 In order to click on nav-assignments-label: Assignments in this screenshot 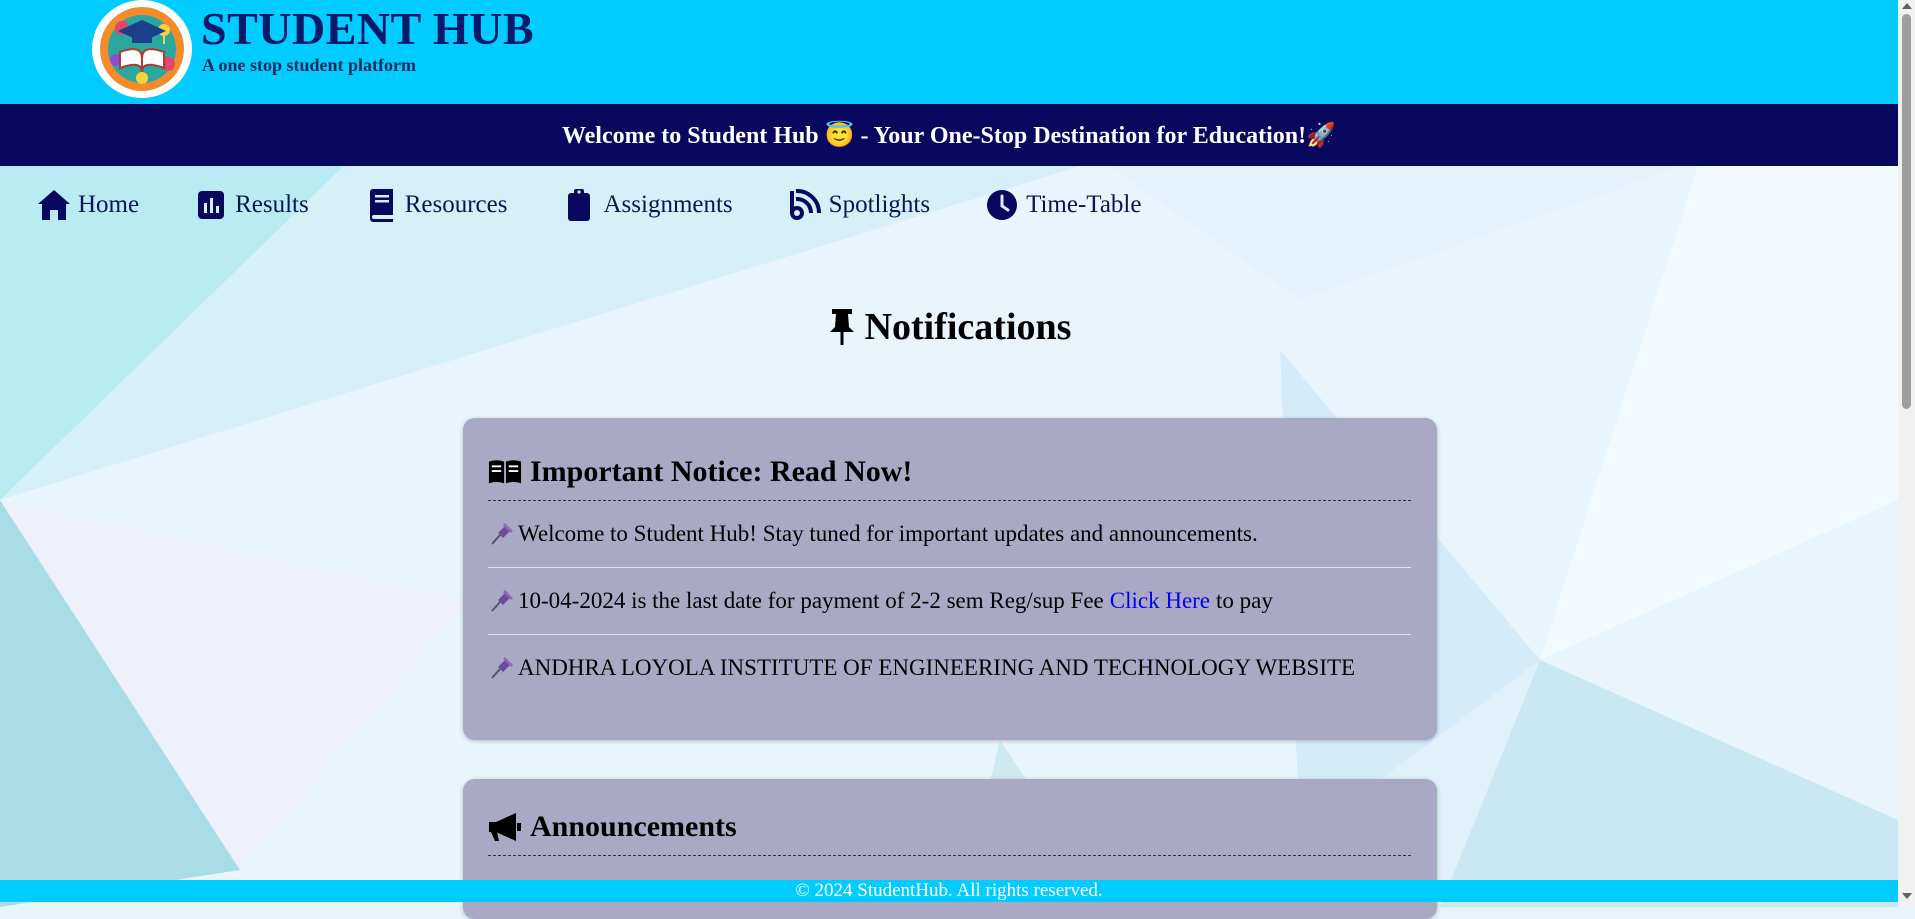, I will do `click(668, 204)`.